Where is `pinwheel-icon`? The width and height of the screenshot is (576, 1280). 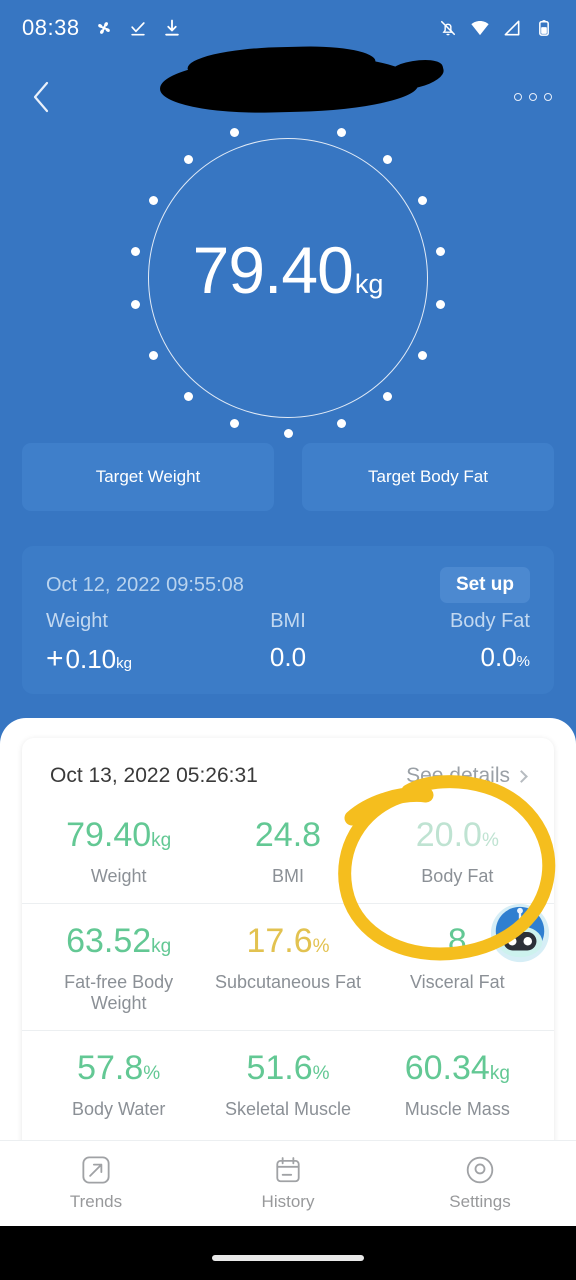
pinwheel-icon is located at coordinates (103, 28).